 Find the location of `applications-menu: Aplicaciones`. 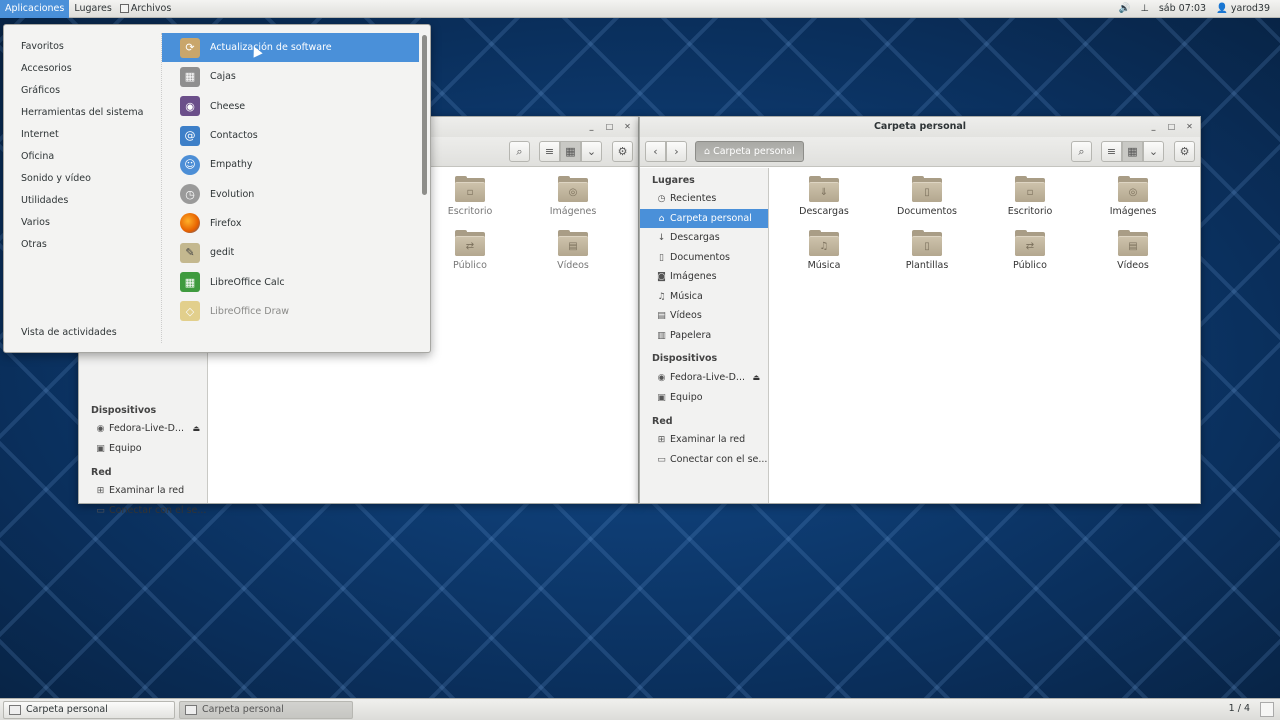

applications-menu: Aplicaciones is located at coordinates (35, 9).